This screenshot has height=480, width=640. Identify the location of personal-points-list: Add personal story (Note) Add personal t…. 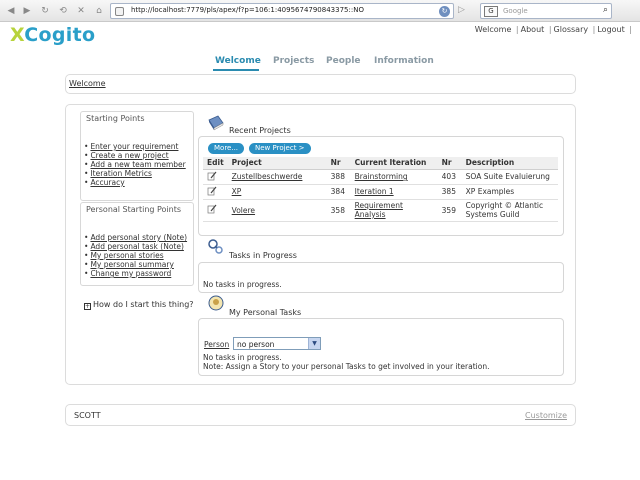
(135, 255).